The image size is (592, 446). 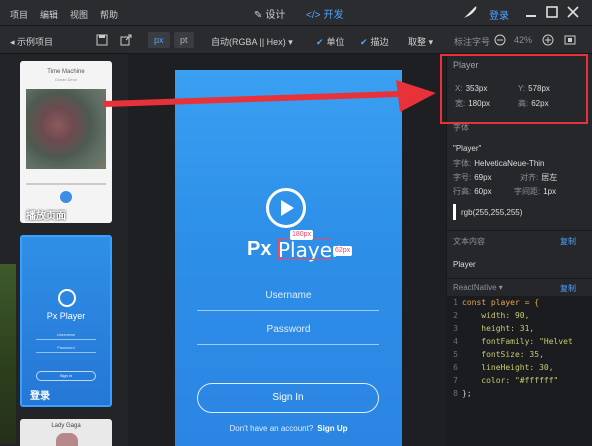 I want to click on code-line: lineHeight: 30,, so click(x=508, y=367).